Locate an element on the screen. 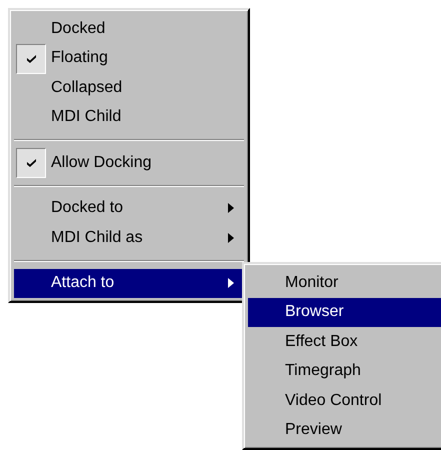  menu-item: Floating is located at coordinates (129, 58).